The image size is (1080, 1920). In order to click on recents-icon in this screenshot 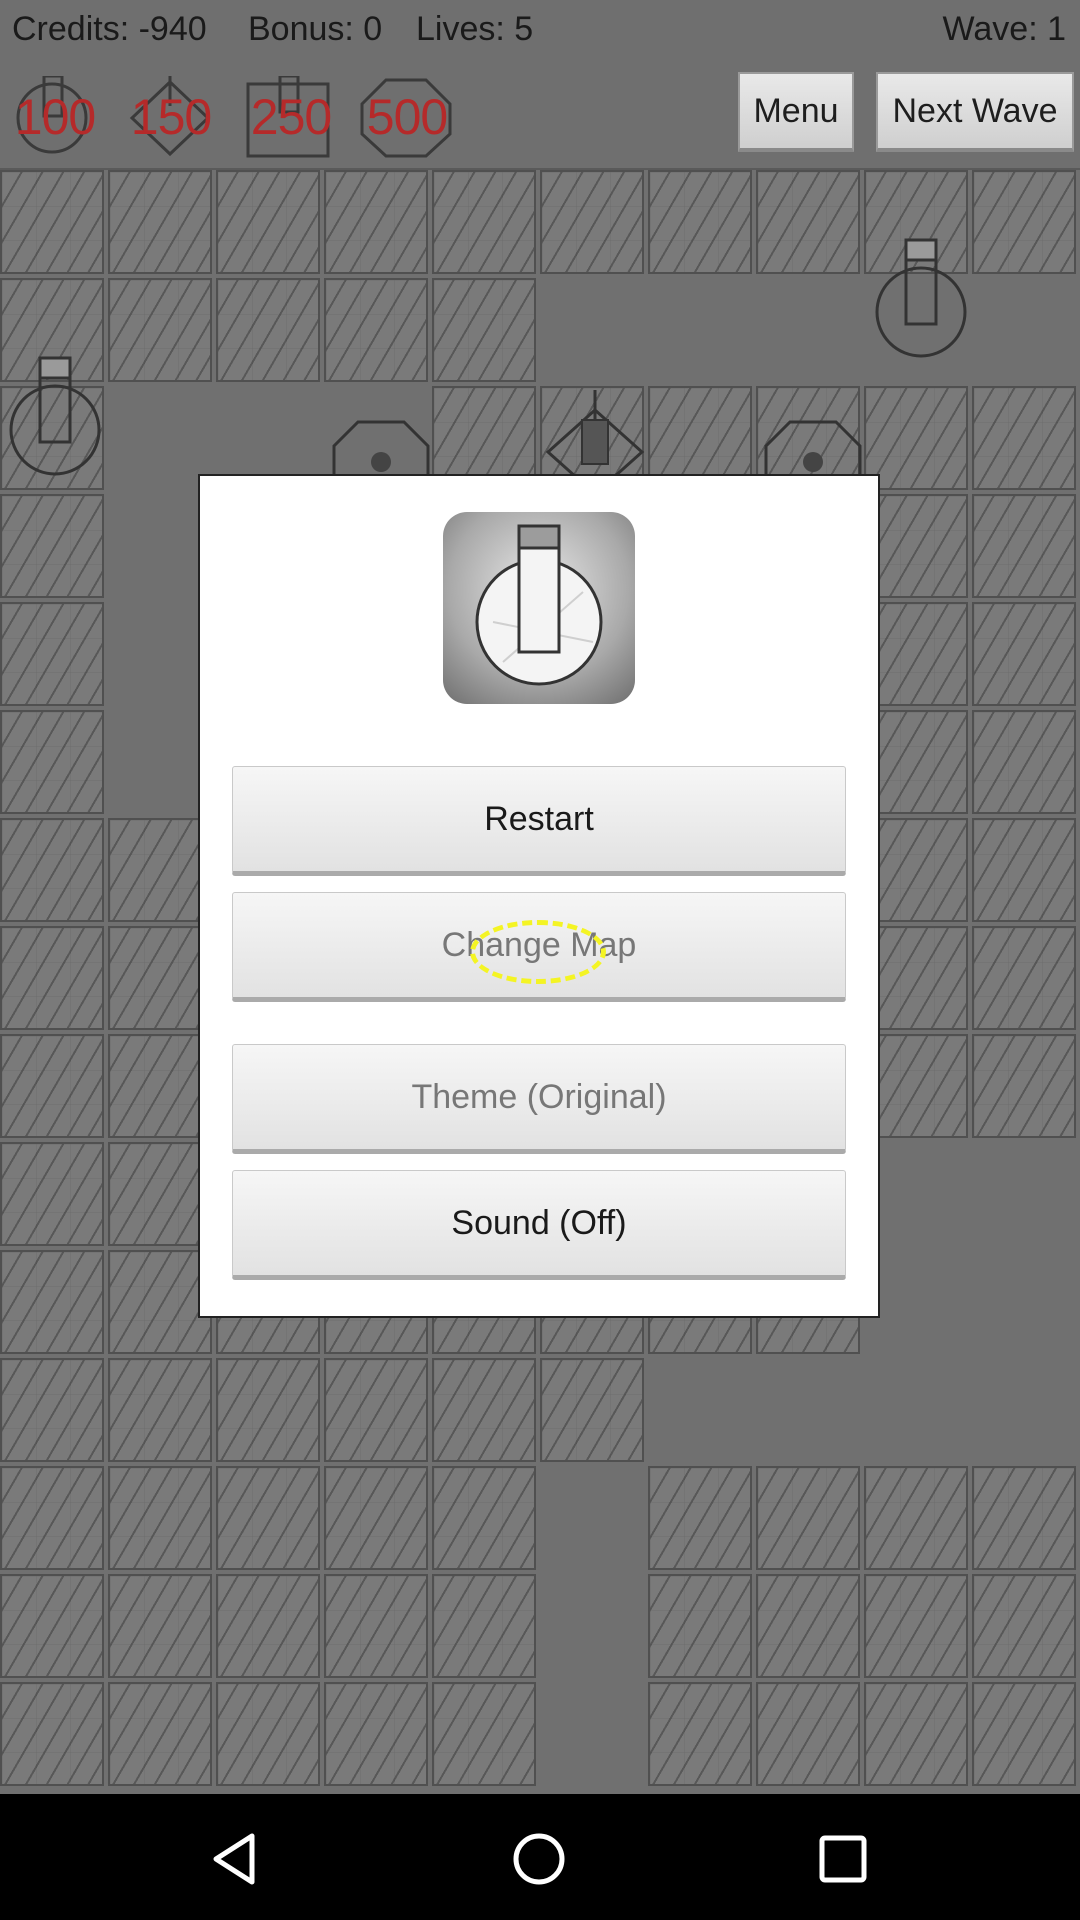, I will do `click(843, 1859)`.